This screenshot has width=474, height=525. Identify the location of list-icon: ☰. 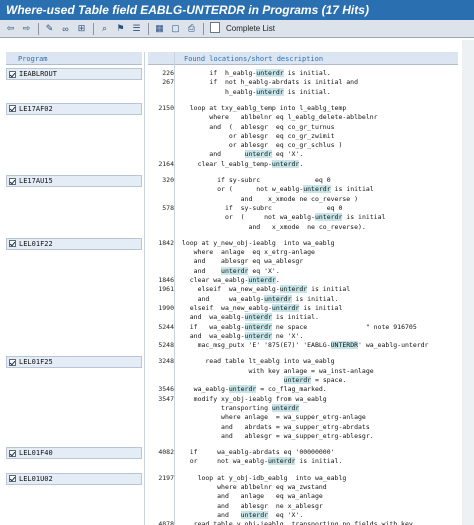
(136, 29).